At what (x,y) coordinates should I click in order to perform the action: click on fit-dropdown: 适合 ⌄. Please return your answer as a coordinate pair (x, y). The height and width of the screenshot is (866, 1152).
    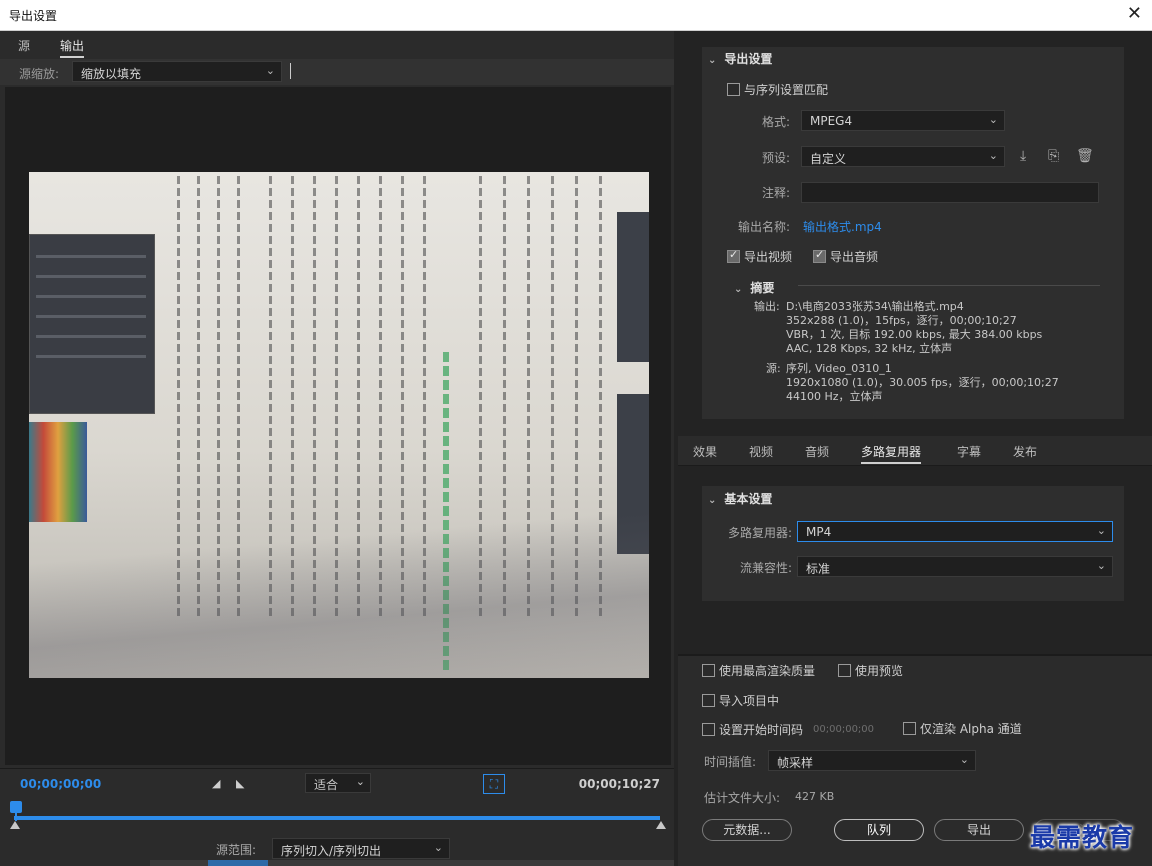
    Looking at the image, I should click on (338, 783).